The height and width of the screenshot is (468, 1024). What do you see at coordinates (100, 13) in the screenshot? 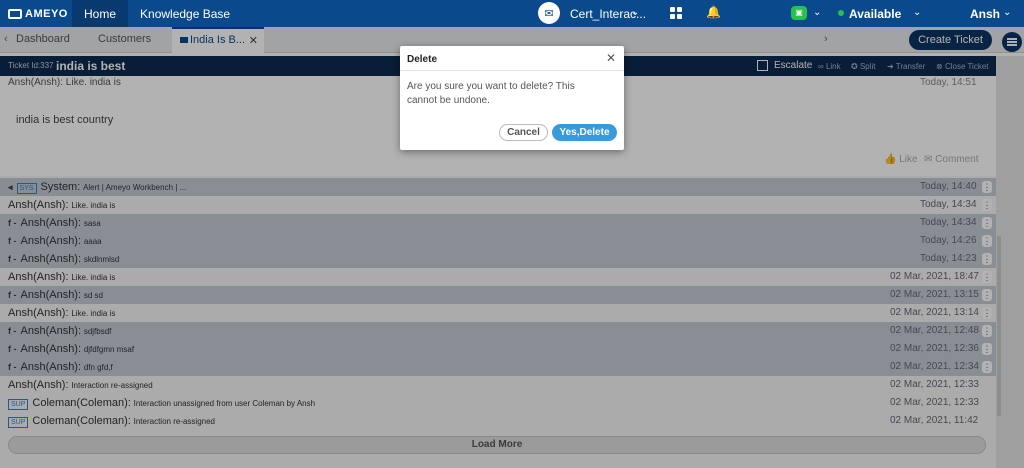
I see `nav-home: Home` at bounding box center [100, 13].